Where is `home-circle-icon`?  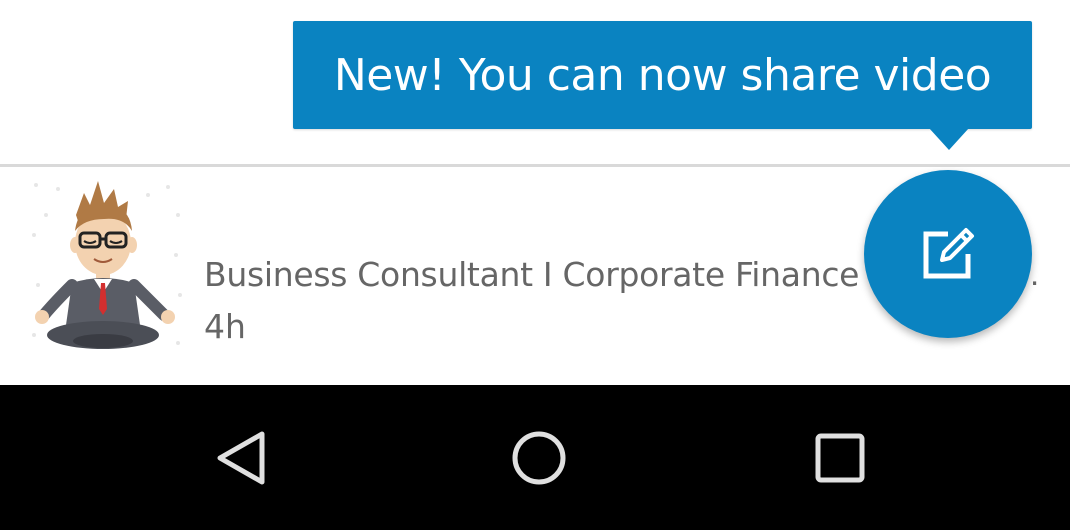
home-circle-icon is located at coordinates (539, 458).